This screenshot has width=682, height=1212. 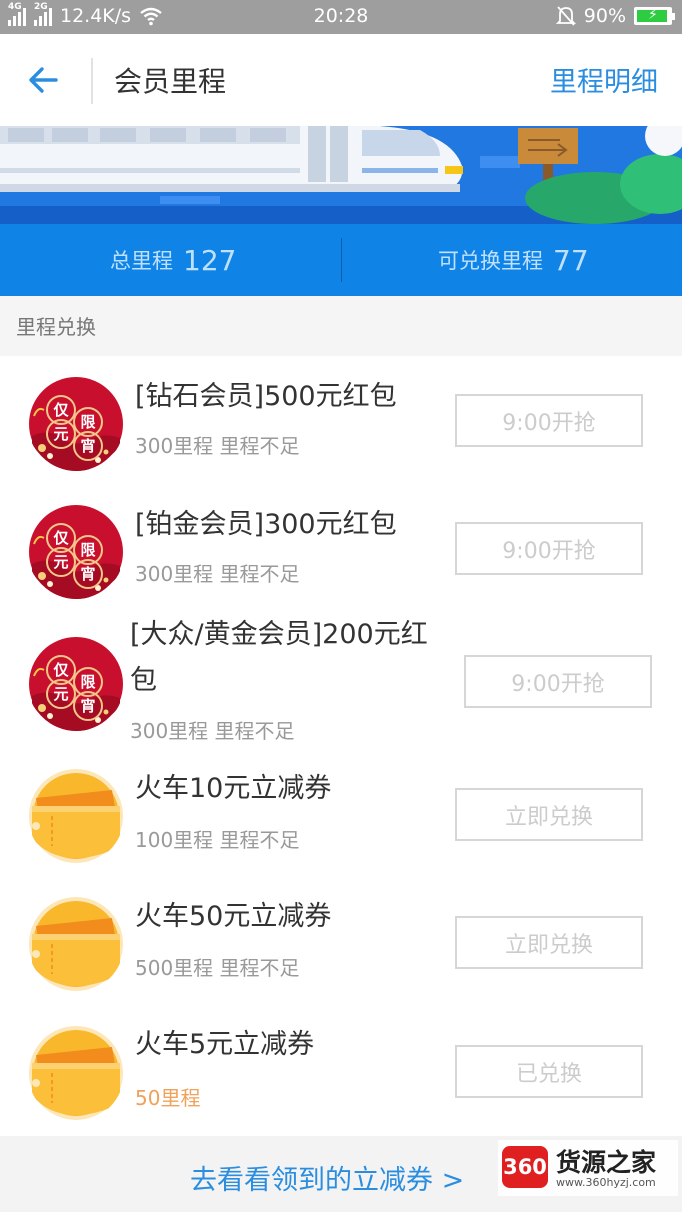 What do you see at coordinates (606, 1162) in the screenshot?
I see `watermark-text: 货源之家` at bounding box center [606, 1162].